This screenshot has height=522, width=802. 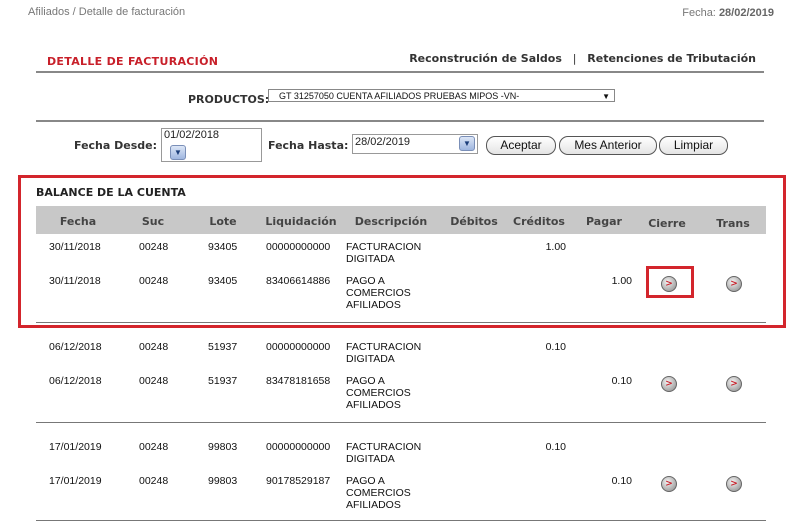 What do you see at coordinates (298, 381) in the screenshot?
I see `cell-liquidacion: 83478181658` at bounding box center [298, 381].